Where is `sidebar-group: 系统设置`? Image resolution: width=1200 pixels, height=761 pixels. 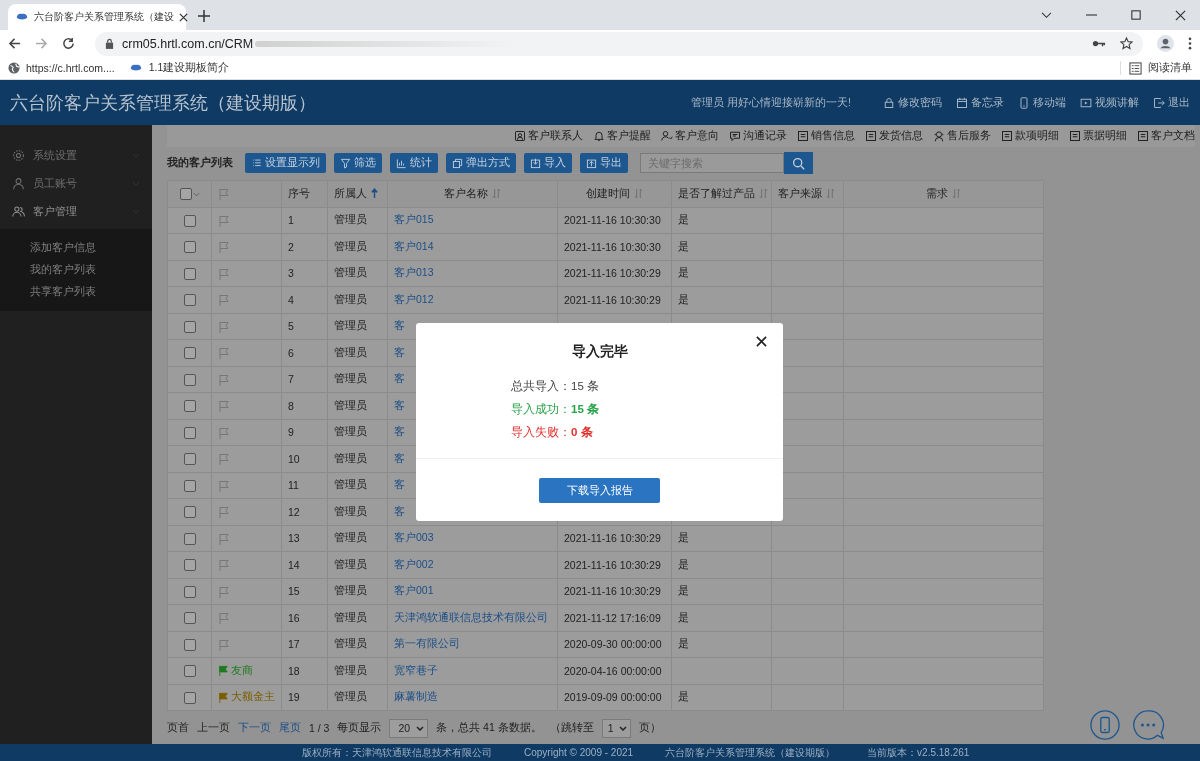
sidebar-group: 系统设置 is located at coordinates (76, 155).